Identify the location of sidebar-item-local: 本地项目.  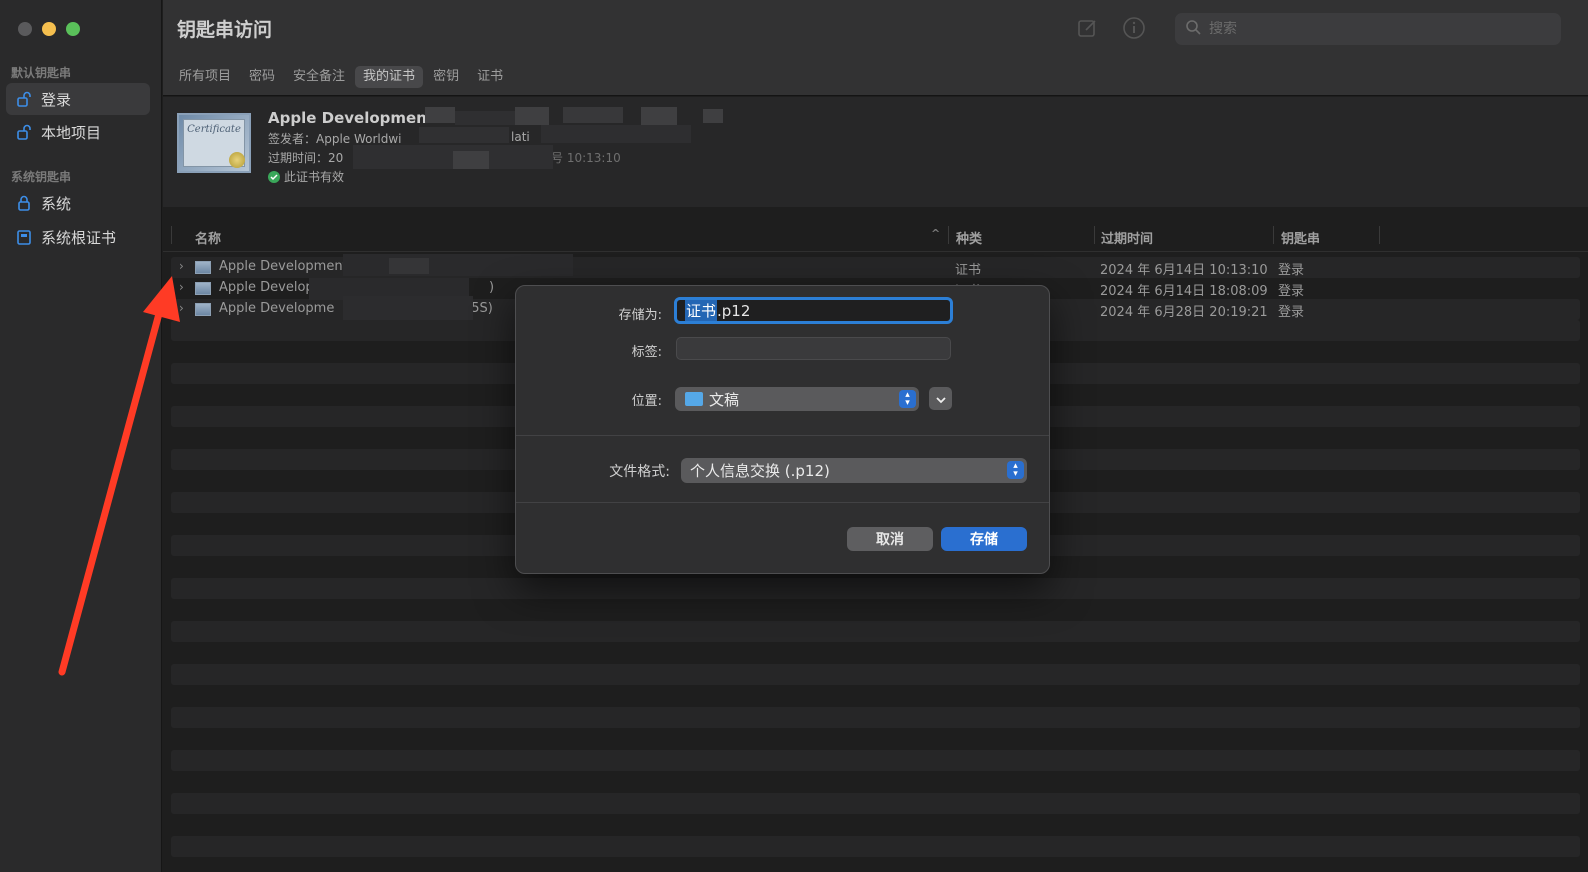
(78, 132).